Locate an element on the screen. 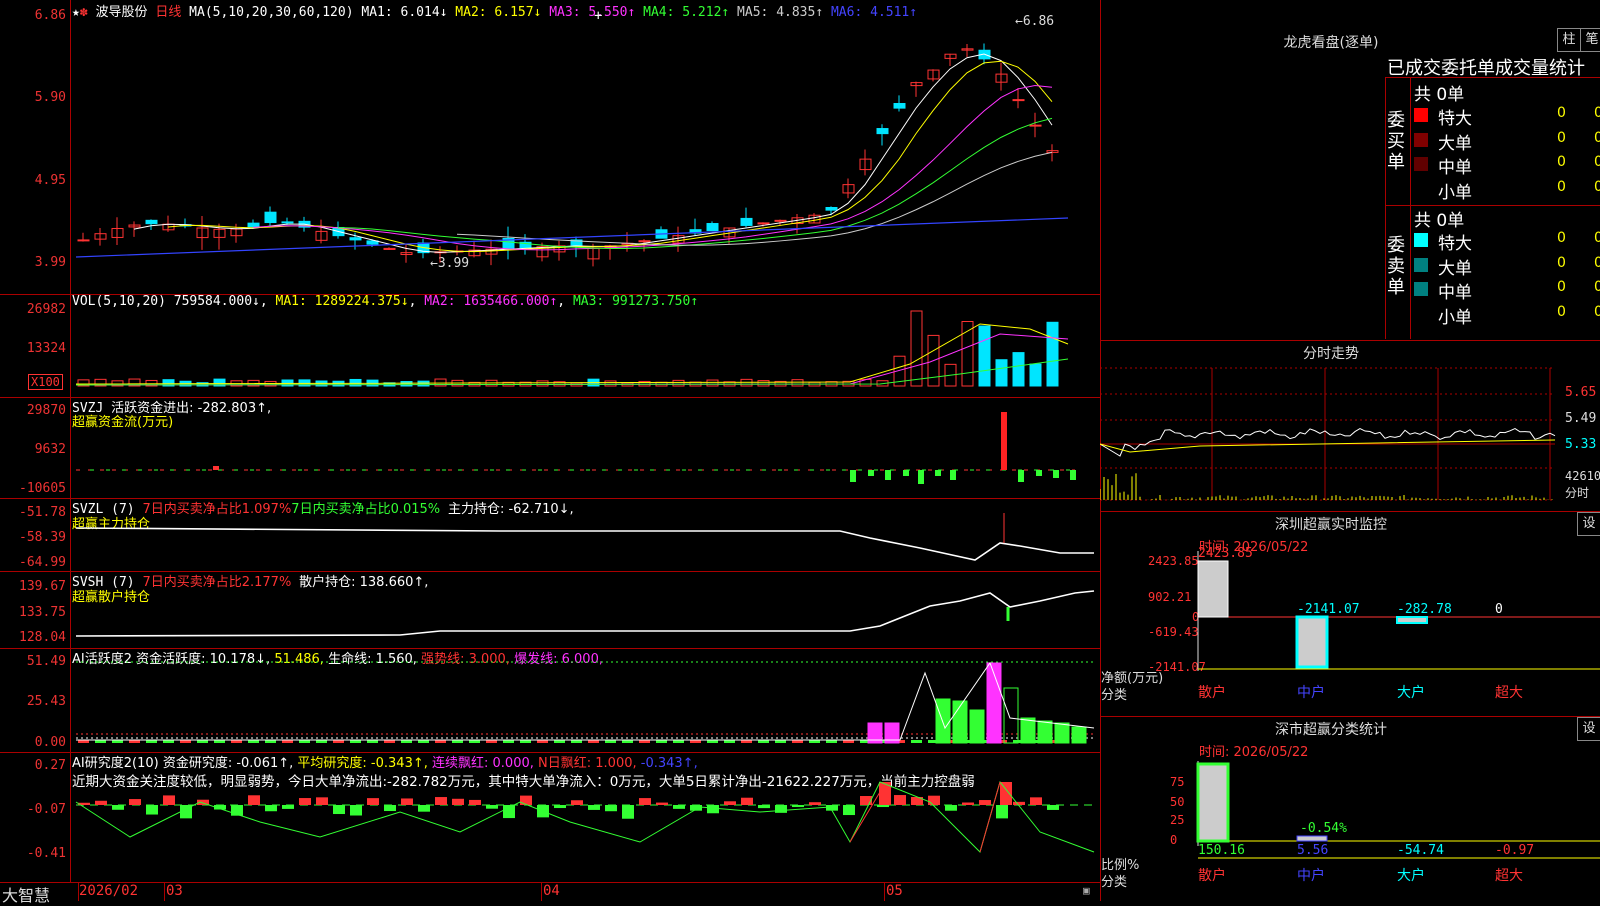  longhu-title: 龙虎看盘(逐单) is located at coordinates (1331, 43).